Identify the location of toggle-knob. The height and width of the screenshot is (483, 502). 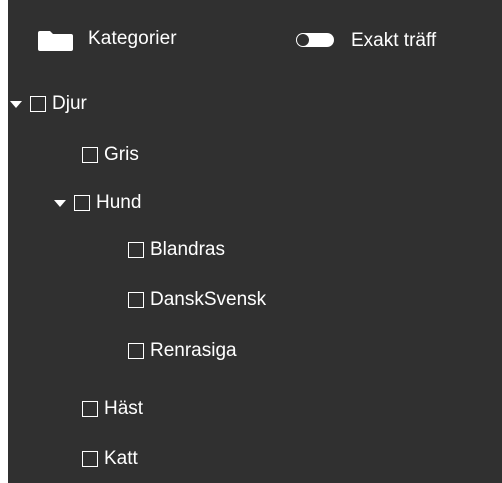
(303, 40).